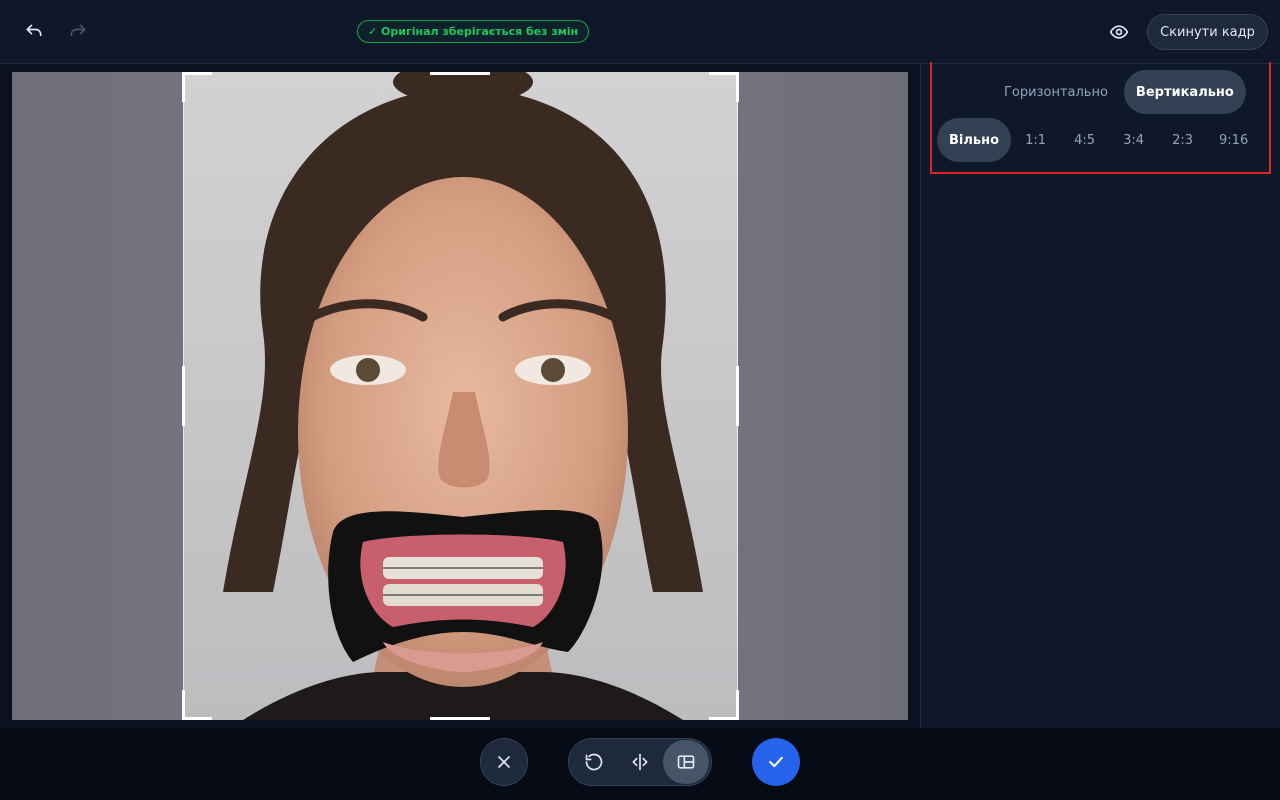 Image resolution: width=1280 pixels, height=800 pixels. I want to click on ratio-9-16: 9:16, so click(1233, 140).